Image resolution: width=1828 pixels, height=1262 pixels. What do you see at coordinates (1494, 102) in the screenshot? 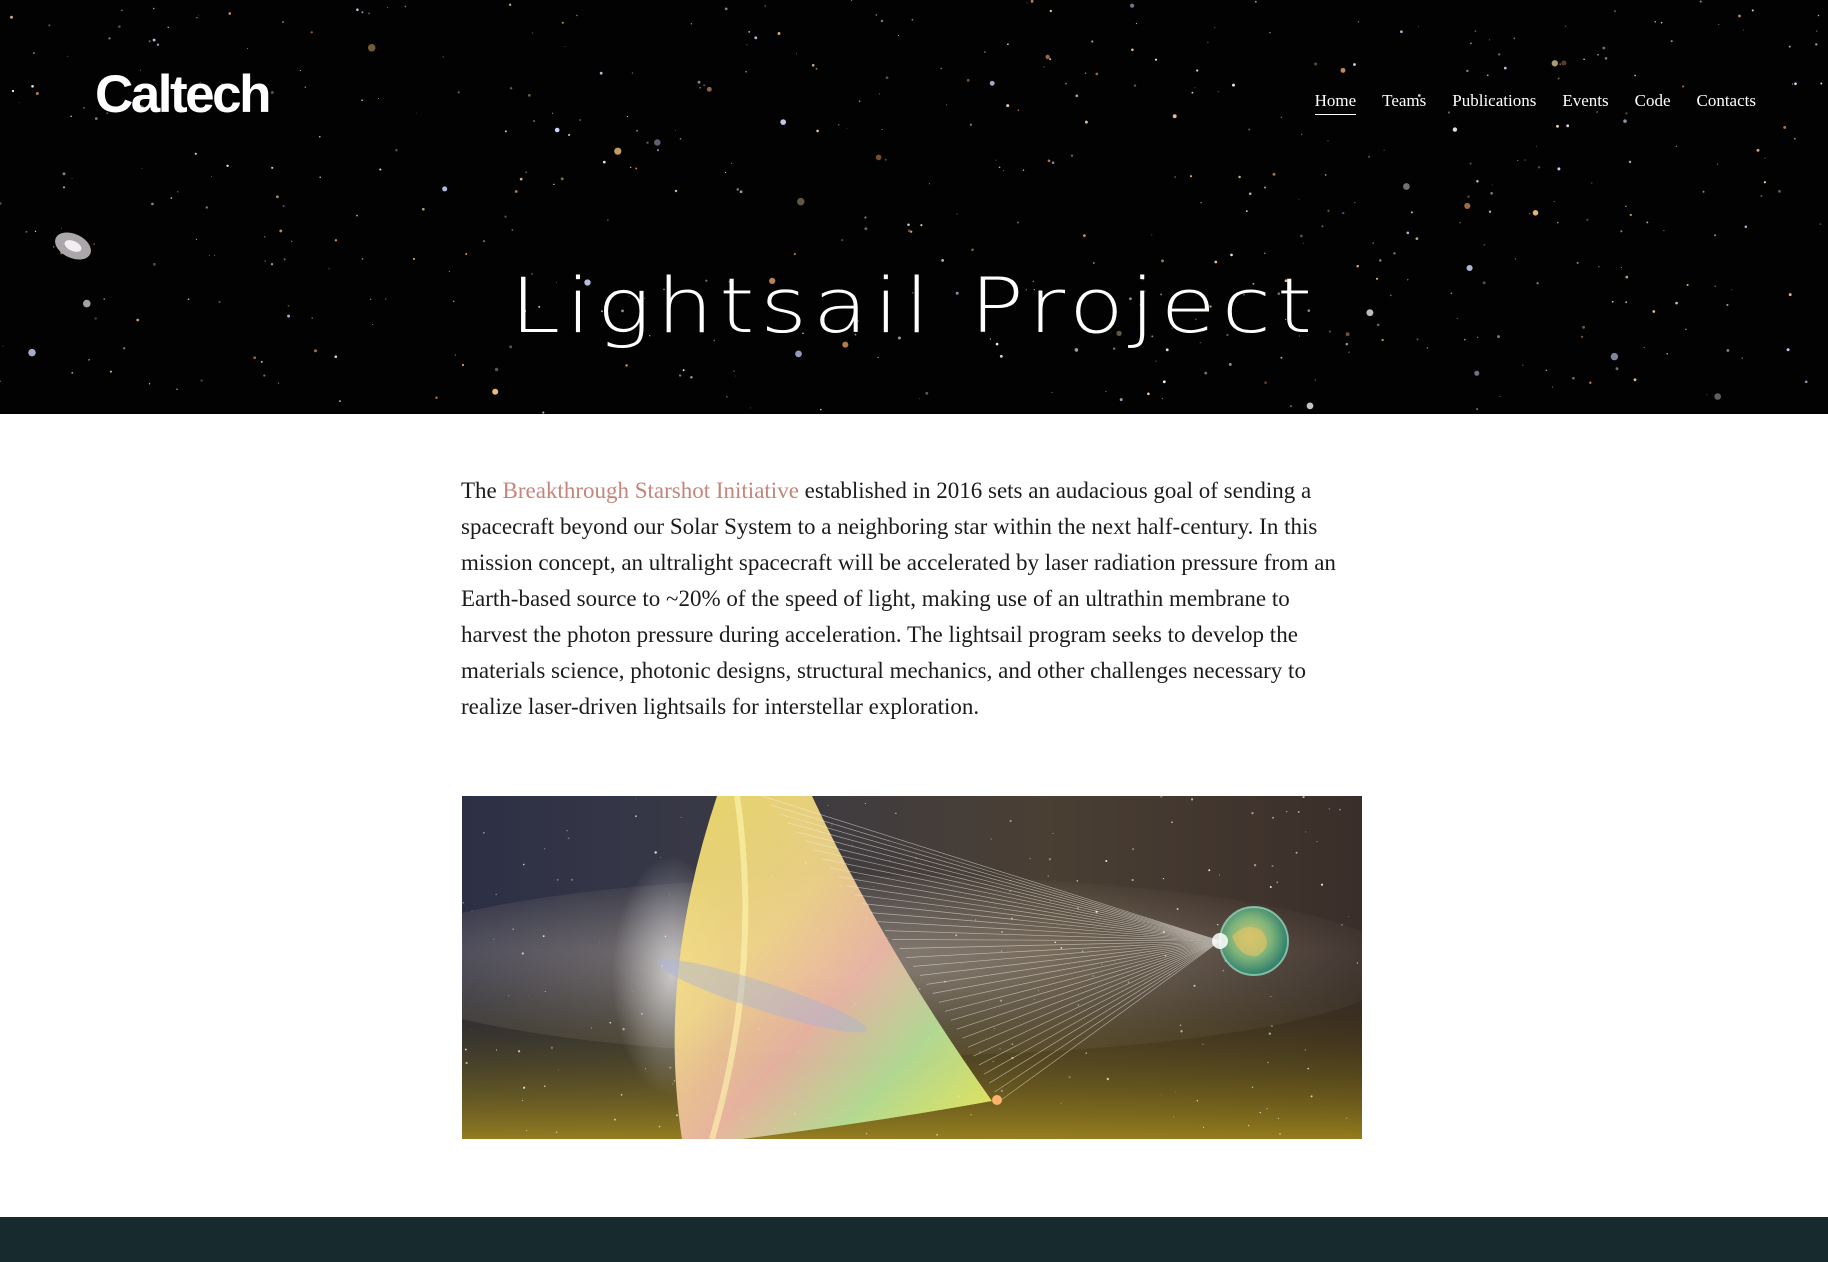
I see `nav-item-publications: Publications` at bounding box center [1494, 102].